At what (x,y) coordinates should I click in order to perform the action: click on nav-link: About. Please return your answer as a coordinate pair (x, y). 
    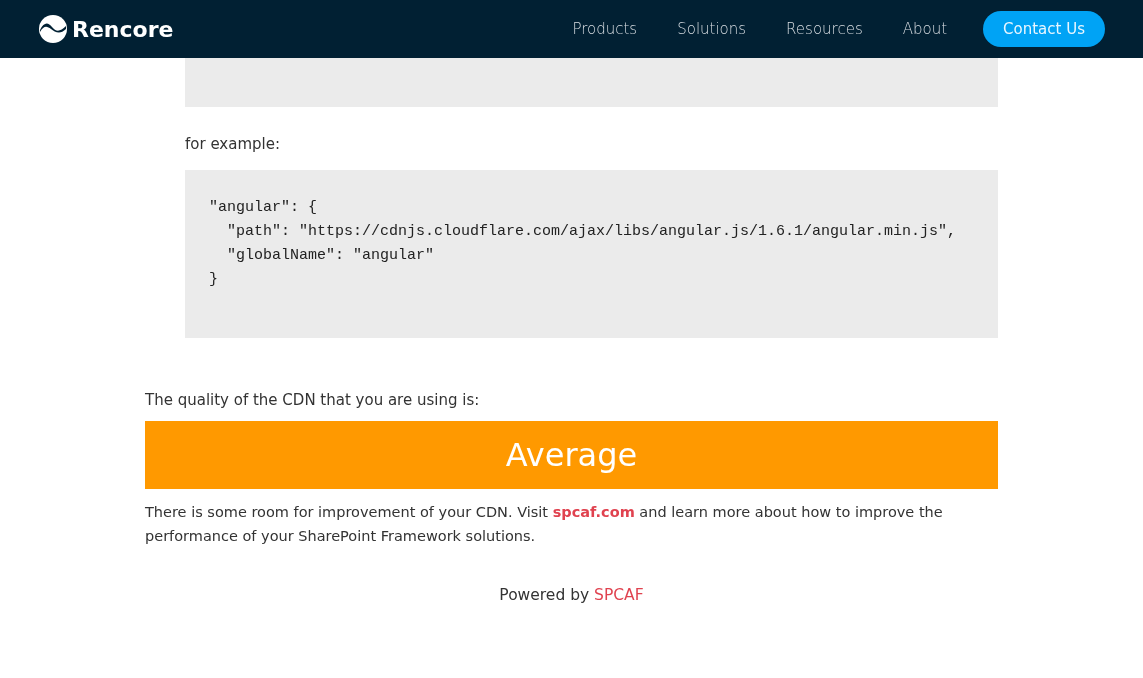
    Looking at the image, I should click on (925, 29).